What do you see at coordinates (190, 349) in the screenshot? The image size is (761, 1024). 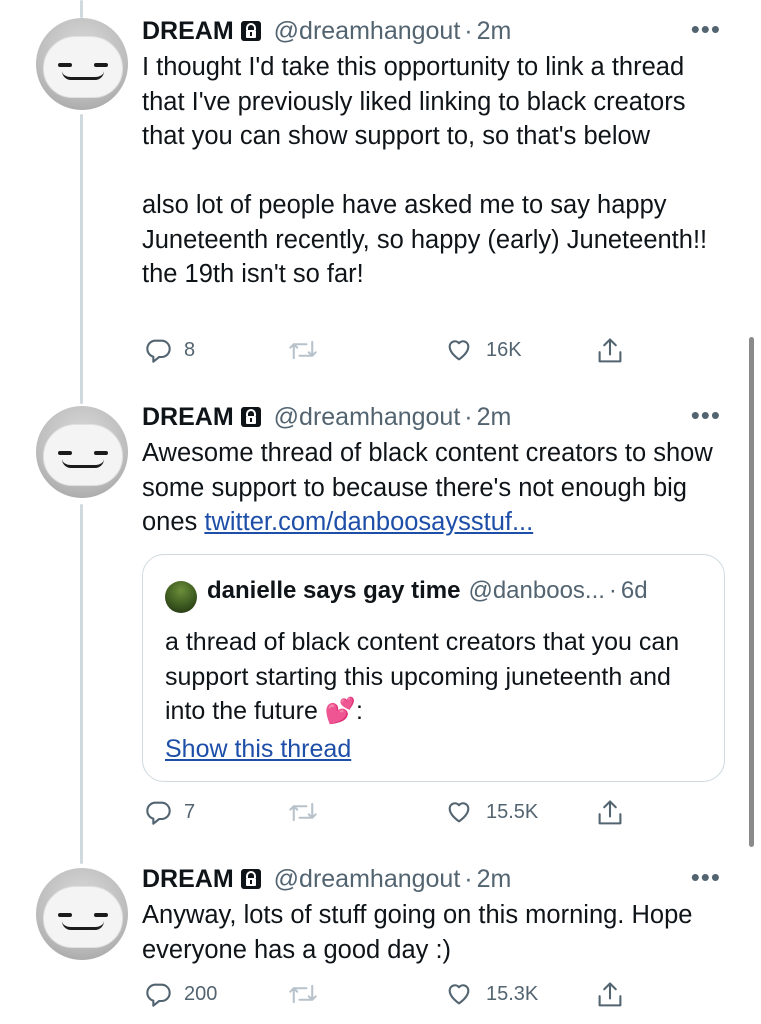 I see `reply-count: 8` at bounding box center [190, 349].